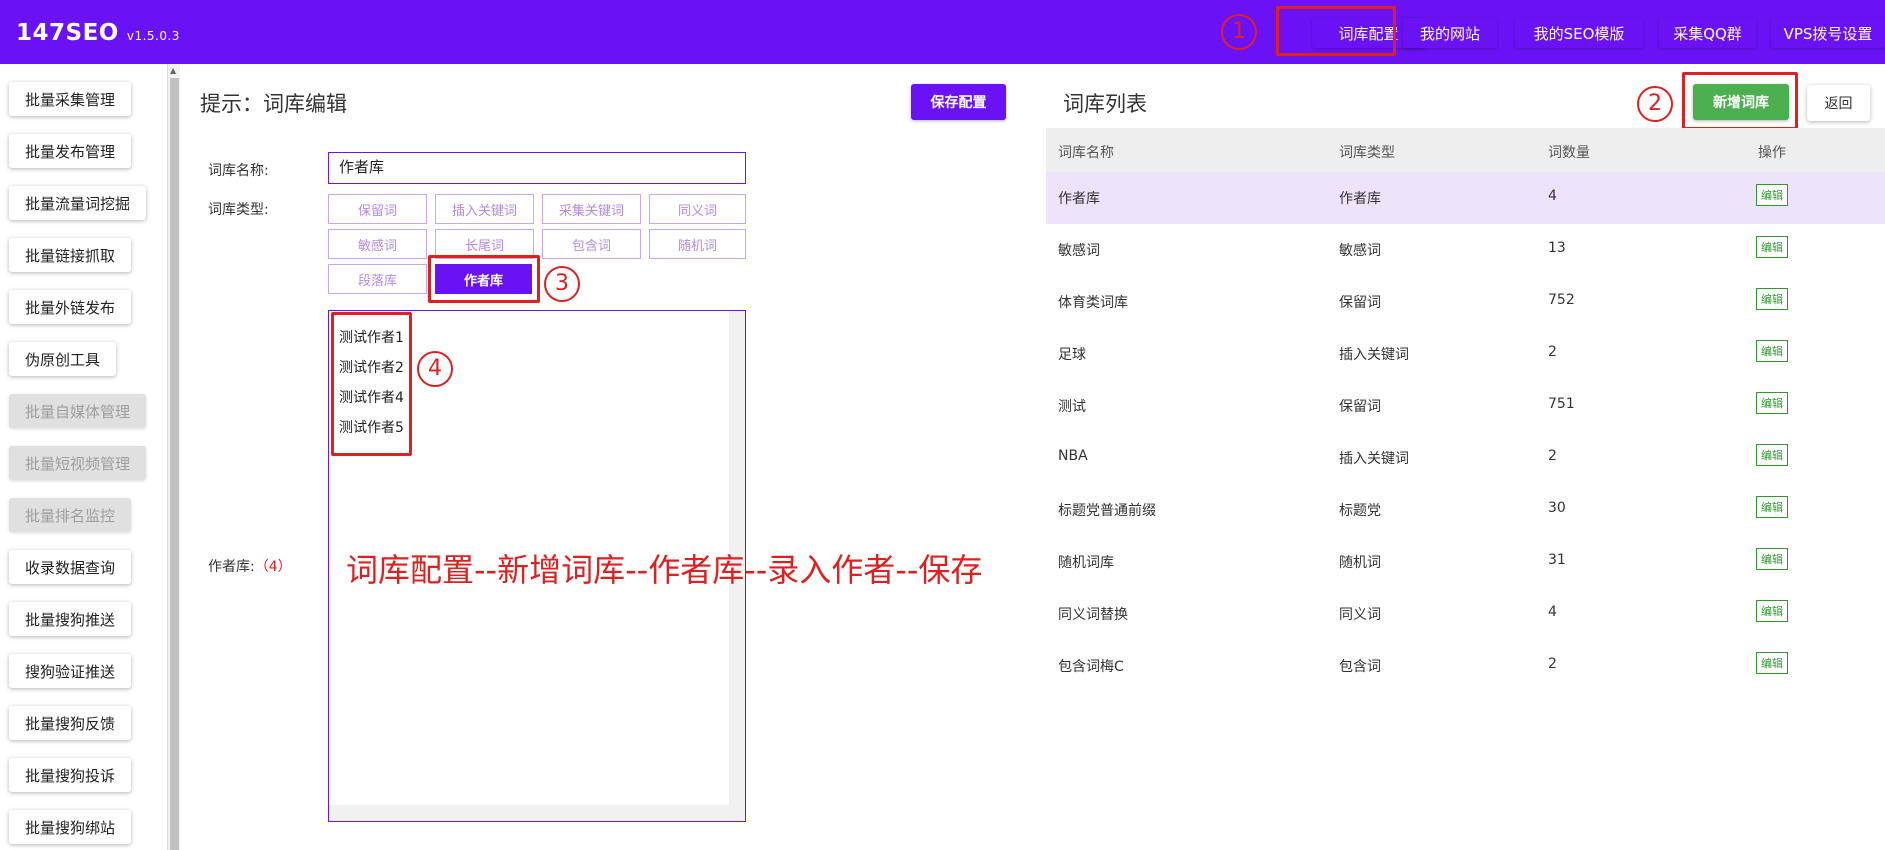  What do you see at coordinates (537, 813) in the screenshot?
I see `textarea-horizontal-scrollbar` at bounding box center [537, 813].